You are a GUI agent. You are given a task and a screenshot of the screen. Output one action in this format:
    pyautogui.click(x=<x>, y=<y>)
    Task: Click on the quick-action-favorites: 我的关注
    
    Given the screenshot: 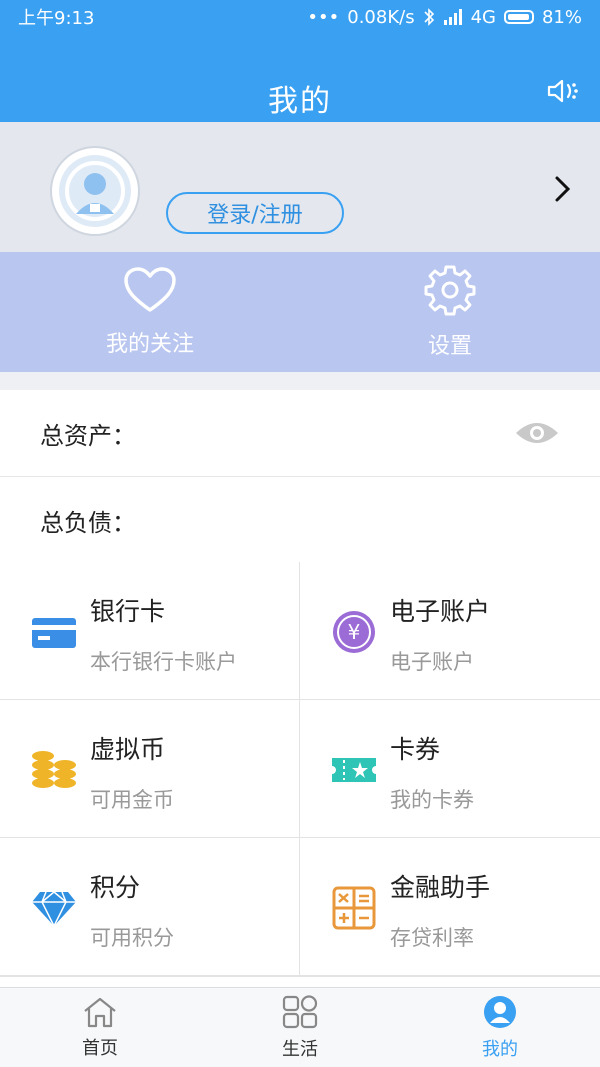 What is the action you would take?
    pyautogui.click(x=150, y=312)
    